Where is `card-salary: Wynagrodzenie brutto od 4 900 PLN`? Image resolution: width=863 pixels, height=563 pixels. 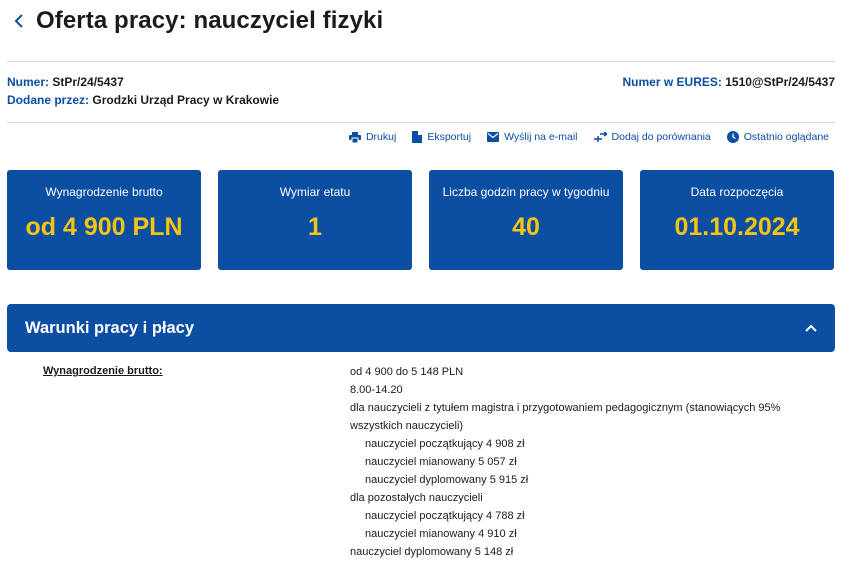 card-salary: Wynagrodzenie brutto od 4 900 PLN is located at coordinates (104, 220).